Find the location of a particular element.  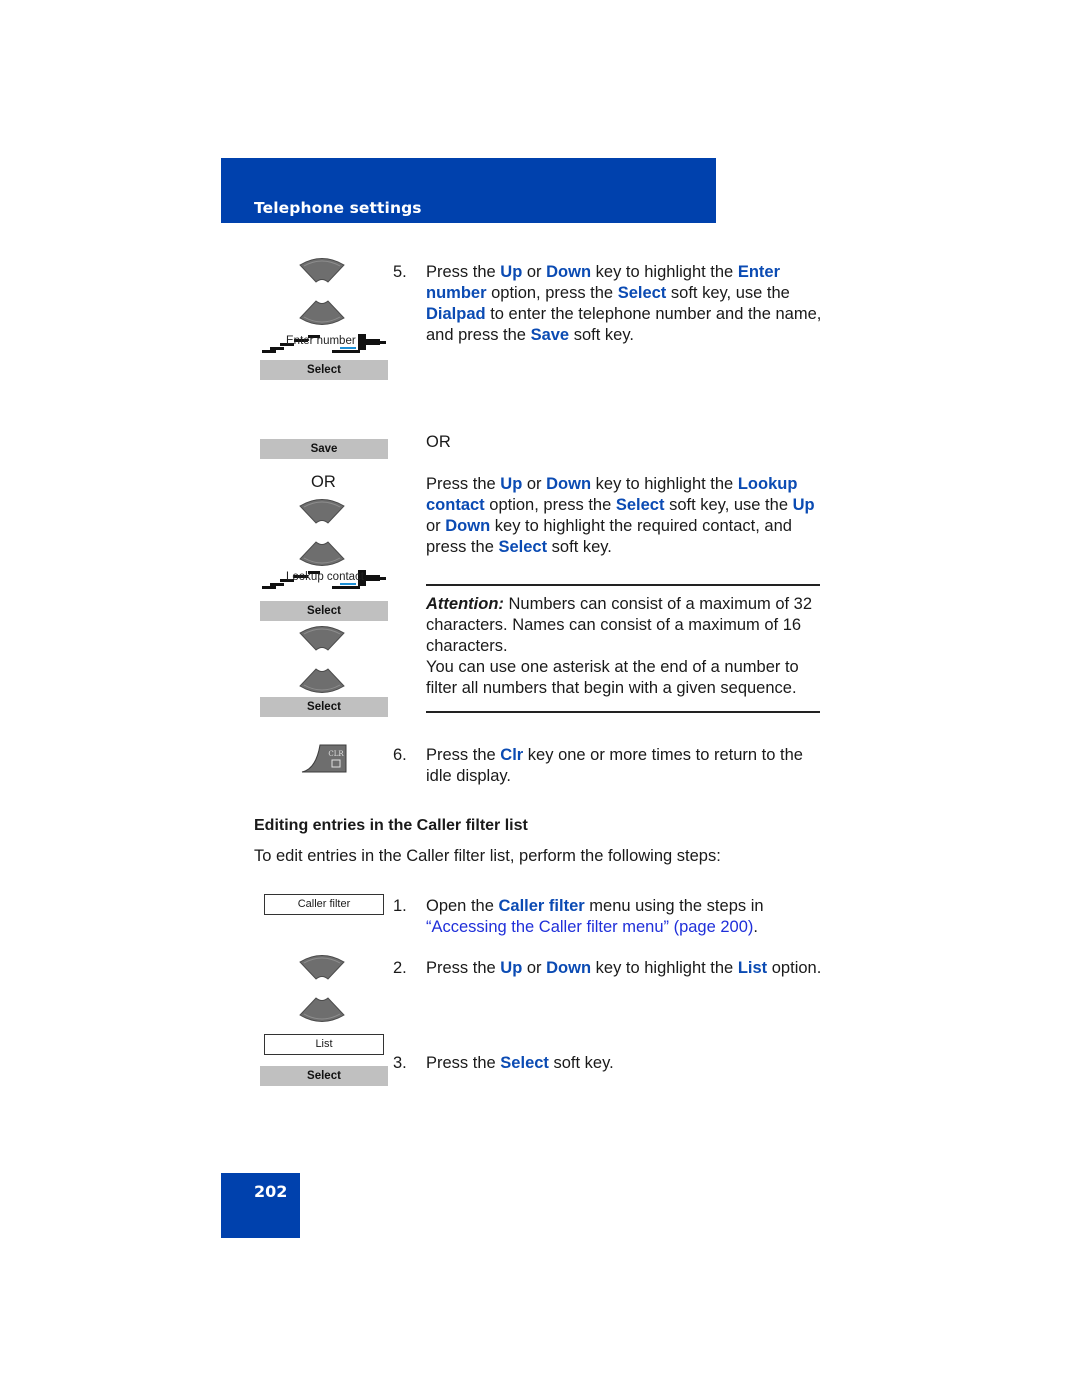

text-run: menu using the steps in is located at coordinates (674, 906).